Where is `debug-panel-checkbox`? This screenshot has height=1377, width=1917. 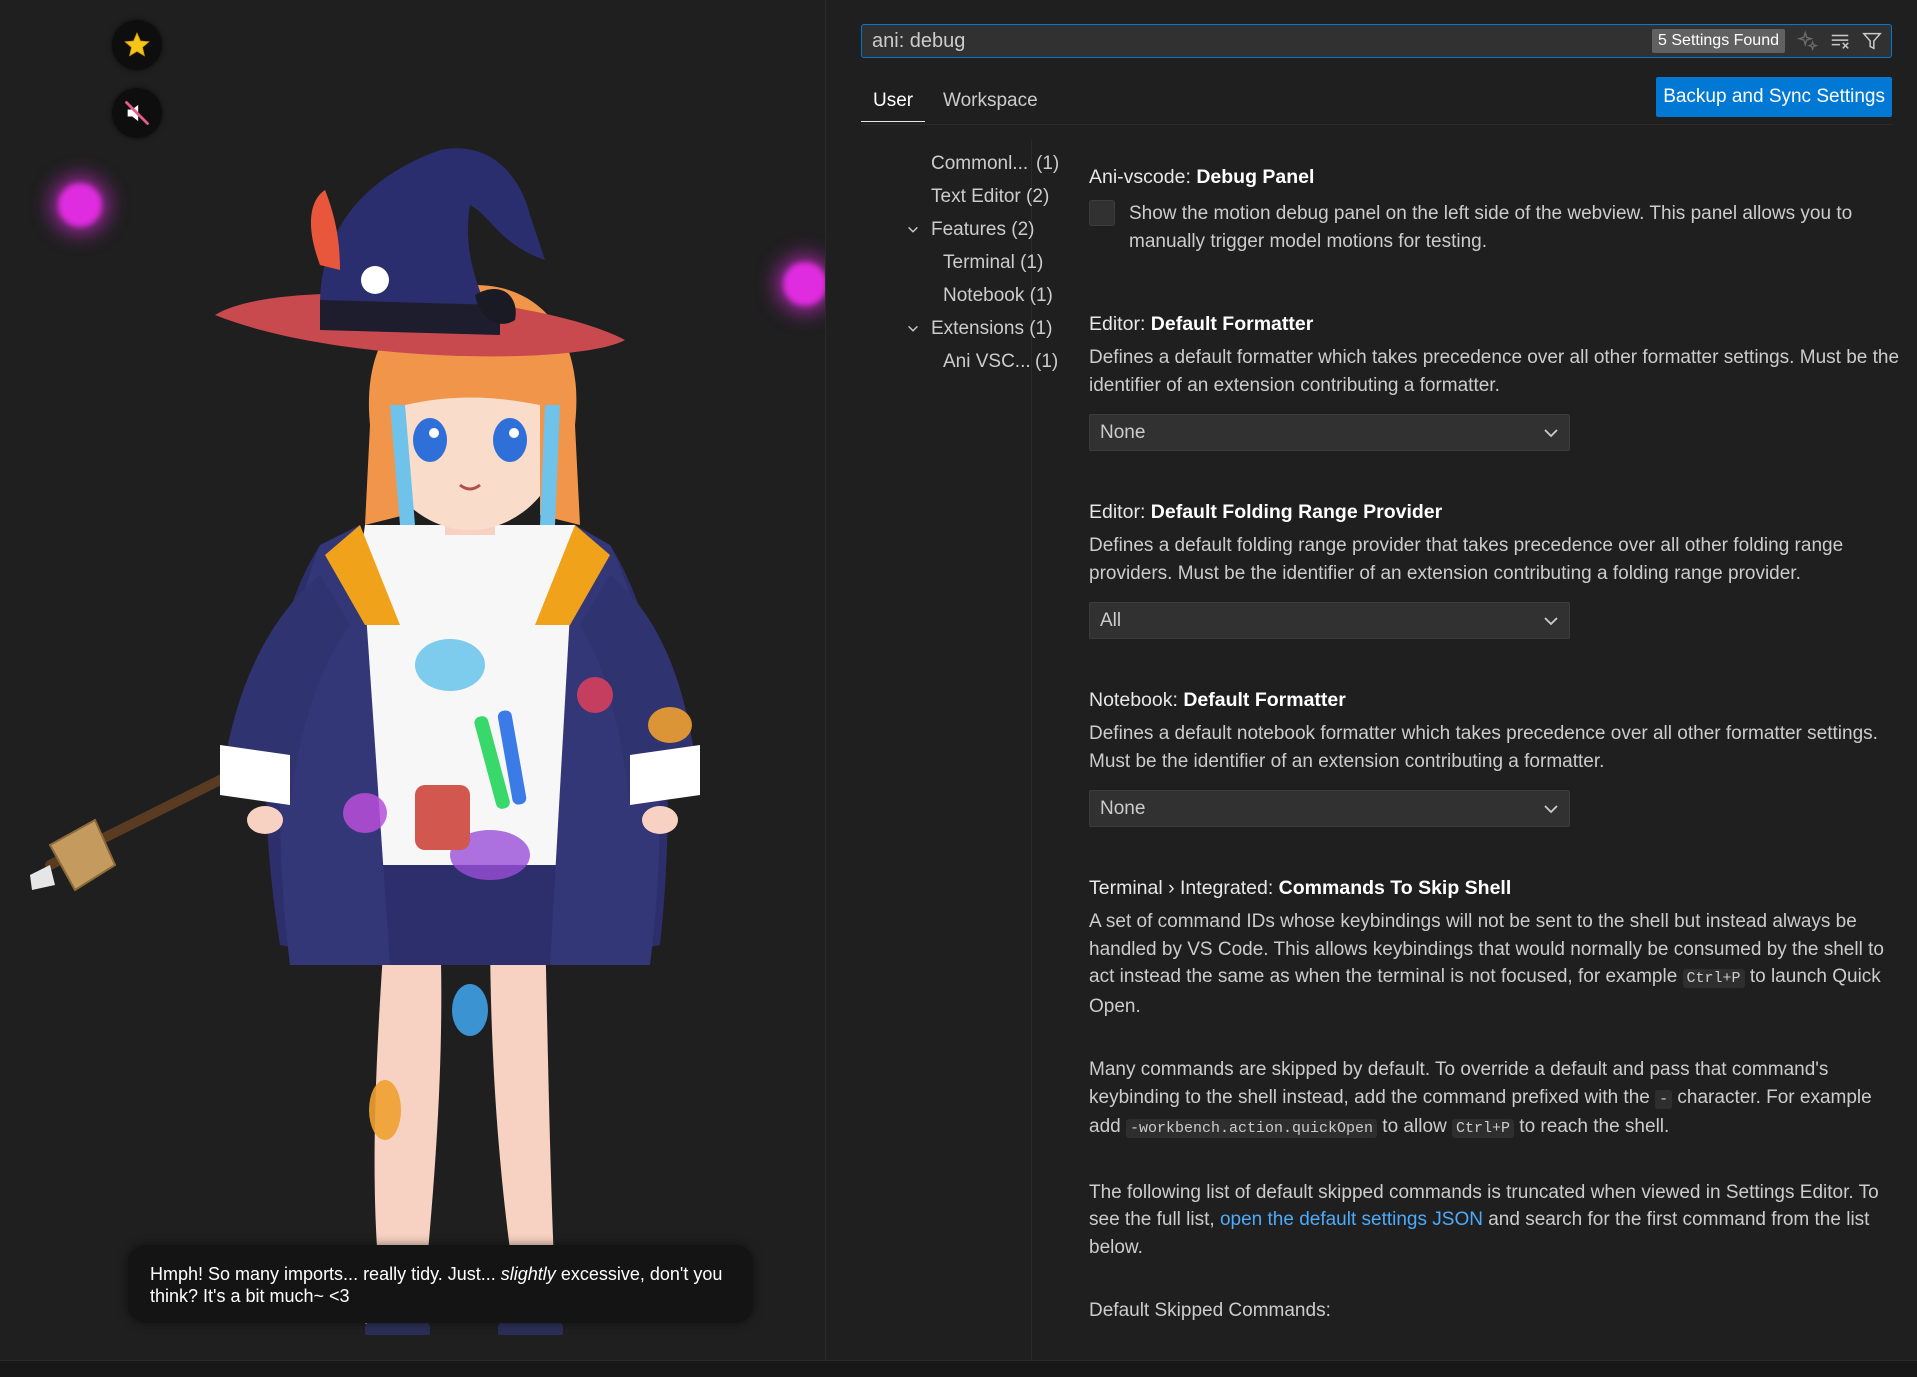
debug-panel-checkbox is located at coordinates (1102, 213).